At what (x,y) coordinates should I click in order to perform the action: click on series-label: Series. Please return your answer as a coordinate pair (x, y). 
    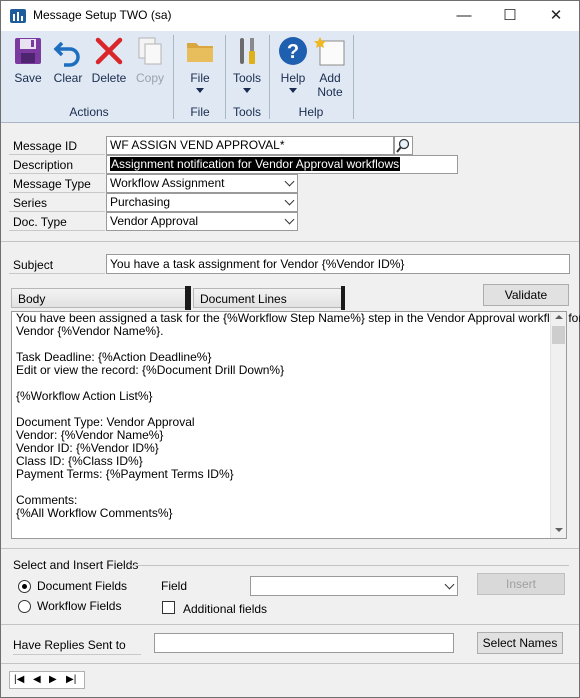
    Looking at the image, I should click on (57, 203).